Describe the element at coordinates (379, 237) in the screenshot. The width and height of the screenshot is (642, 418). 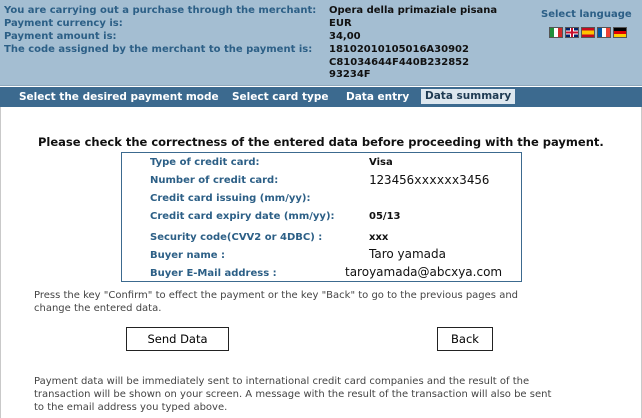
I see `security-code-value: xxx` at that location.